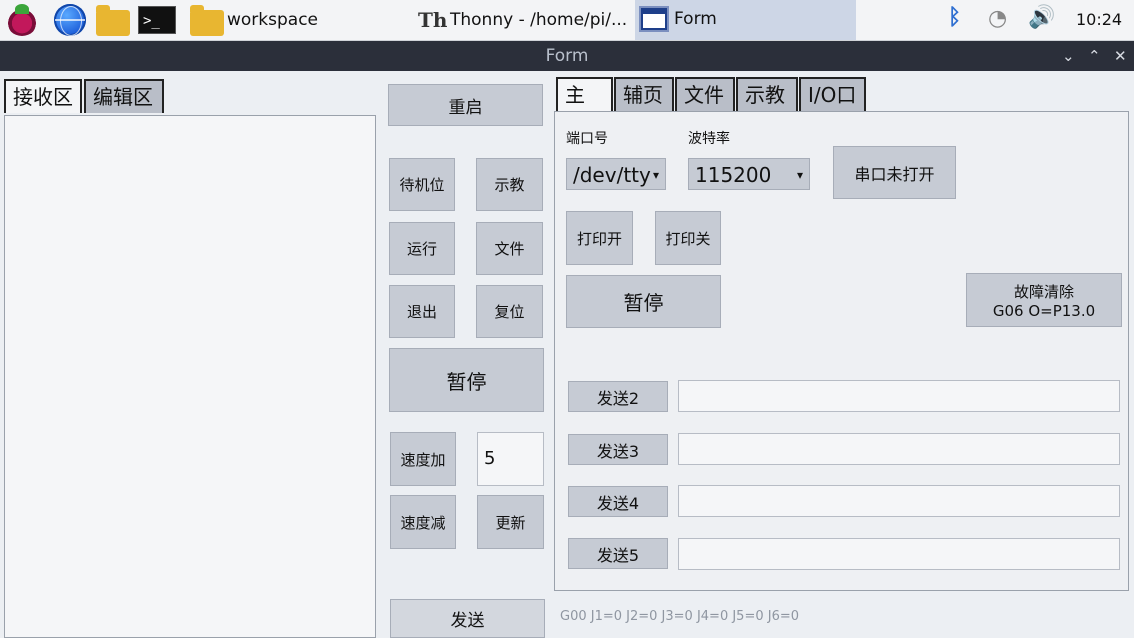 Image resolution: width=1134 pixels, height=638 pixels. Describe the element at coordinates (467, 618) in the screenshot. I see `send-button: 发送` at that location.